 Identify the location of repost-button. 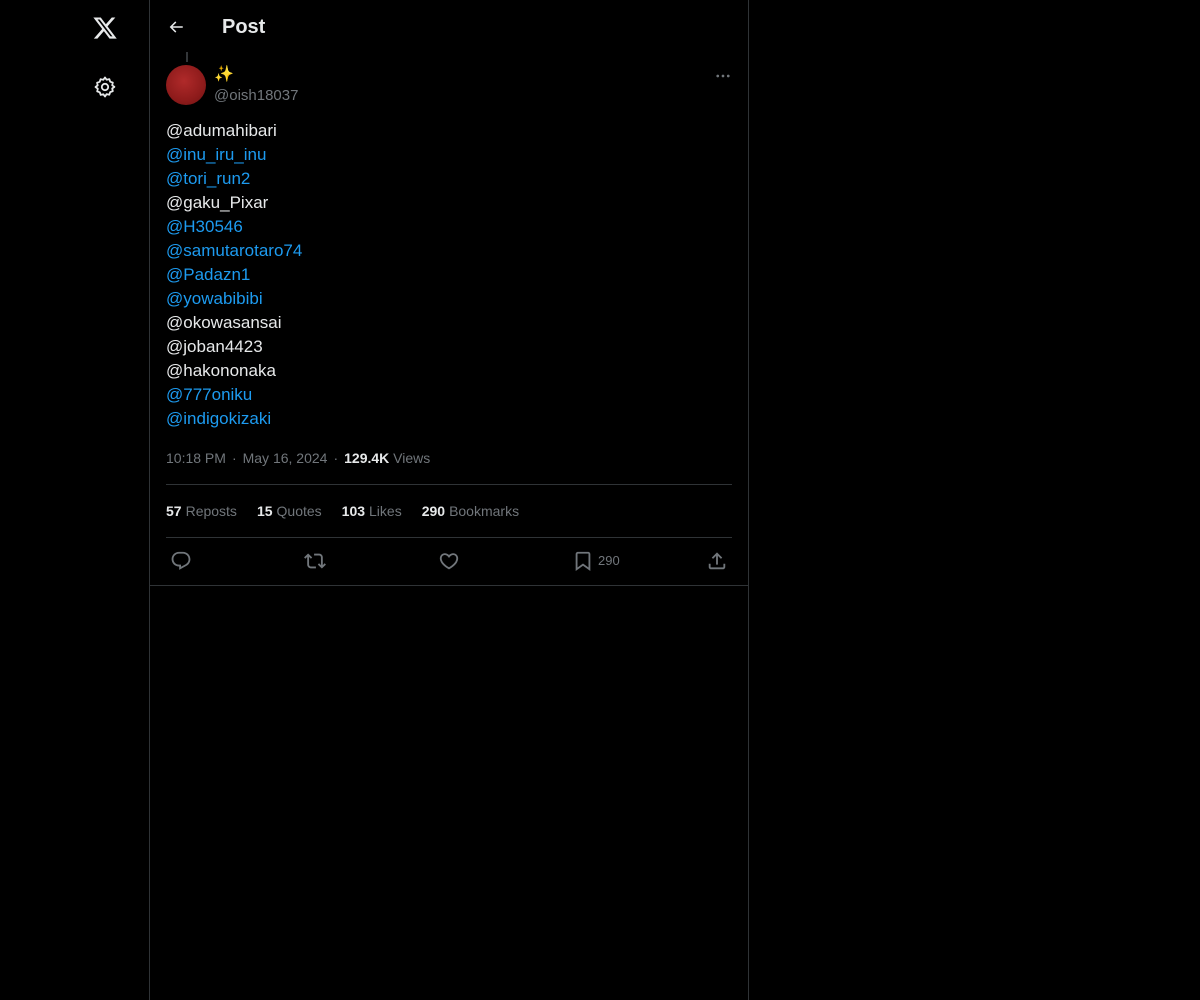
(315, 561).